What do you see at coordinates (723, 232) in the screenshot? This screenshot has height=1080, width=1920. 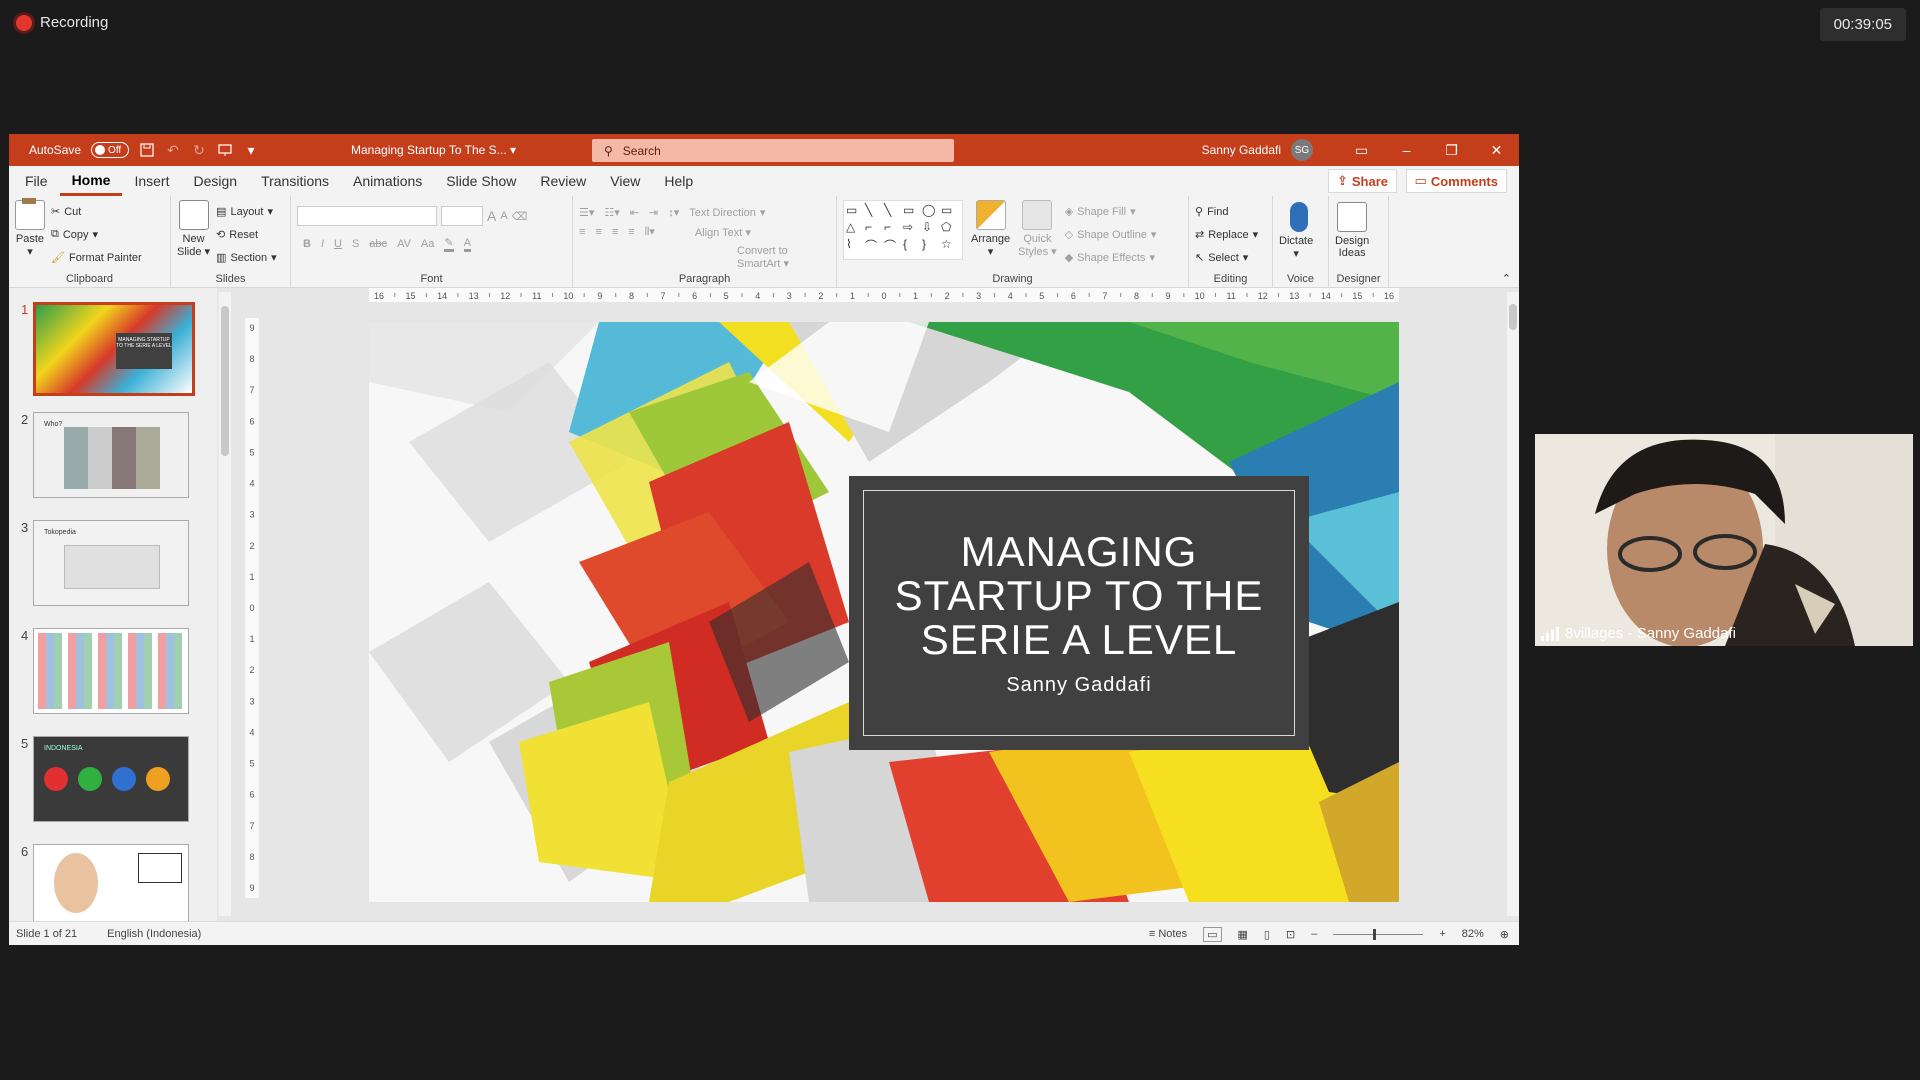 I see `align-text-button: Align Text ▾` at bounding box center [723, 232].